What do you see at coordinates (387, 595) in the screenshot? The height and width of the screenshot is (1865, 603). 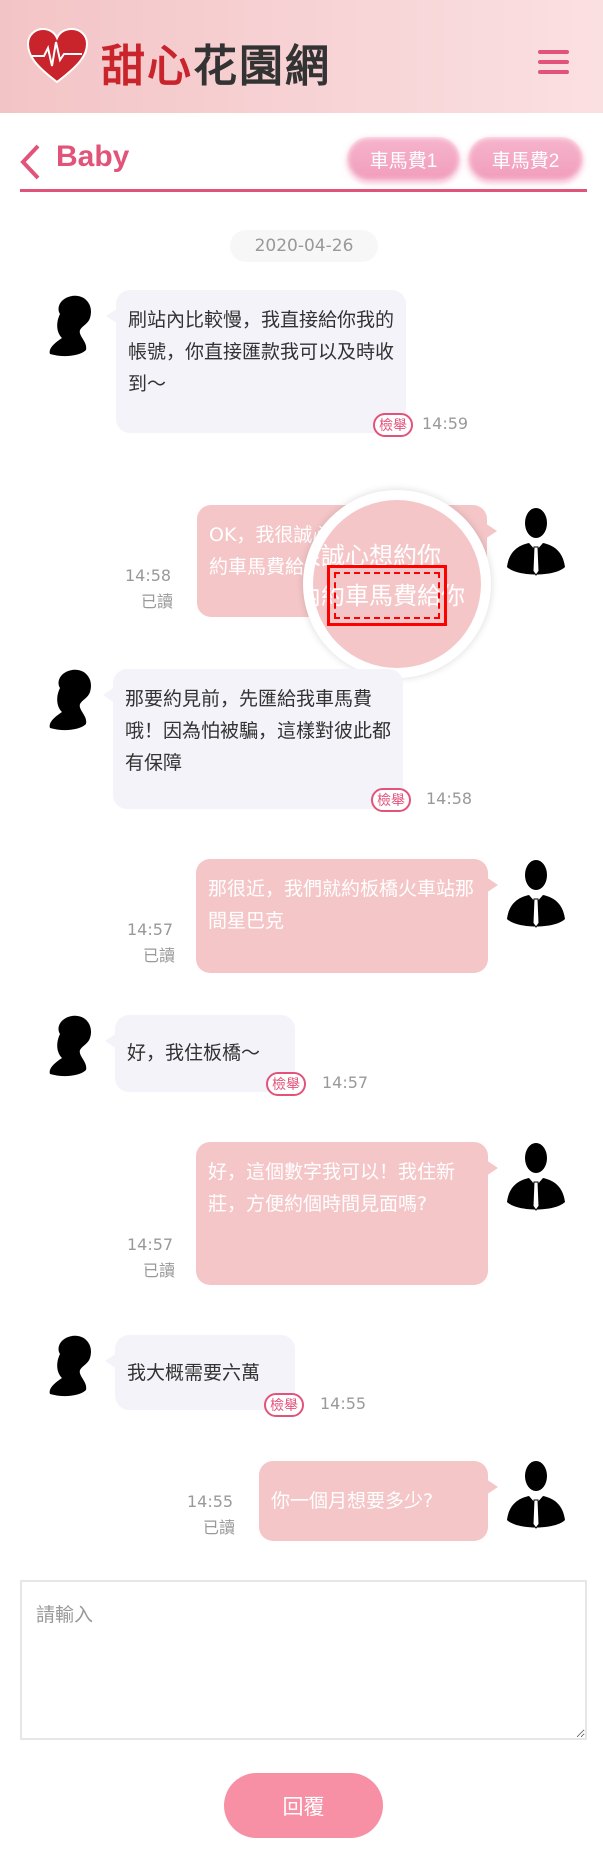 I see `highlight-box` at bounding box center [387, 595].